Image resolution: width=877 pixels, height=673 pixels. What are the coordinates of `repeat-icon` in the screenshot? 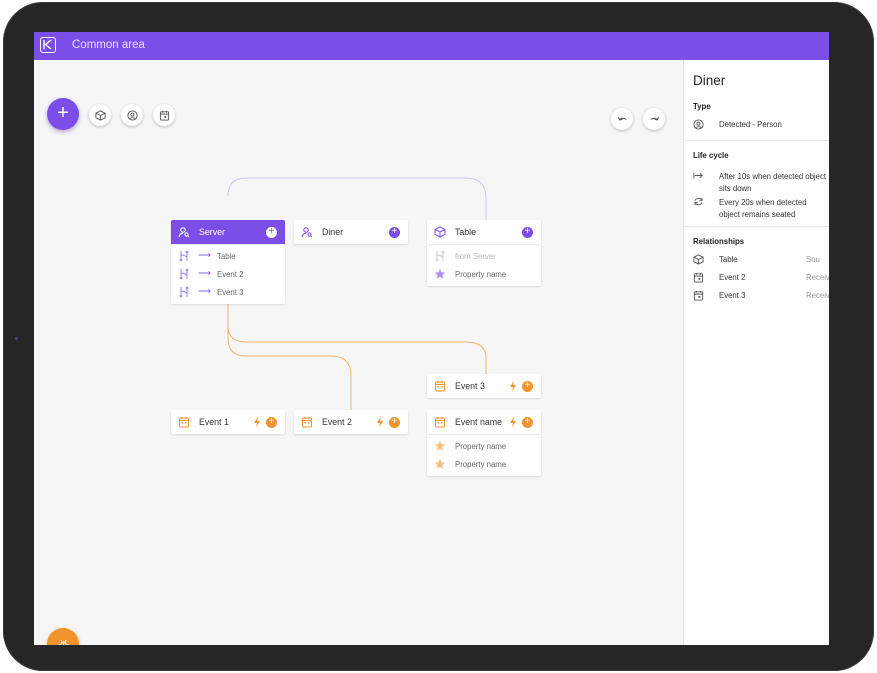 It's located at (698, 201).